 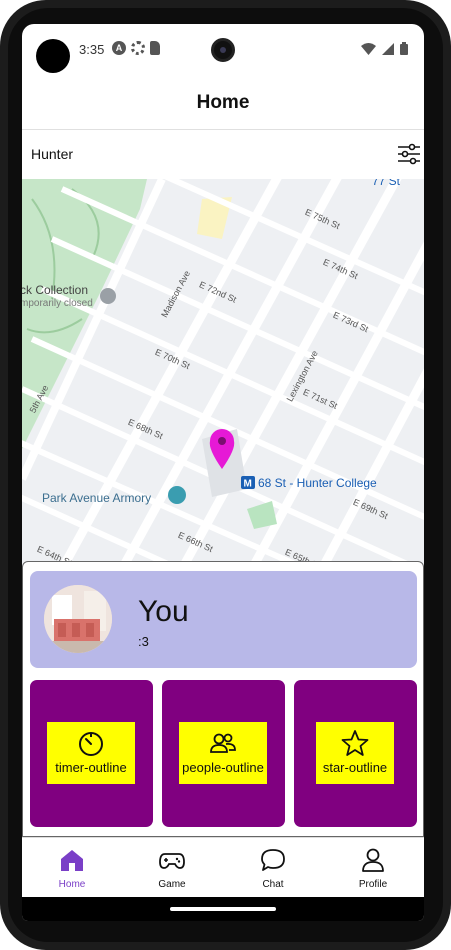 What do you see at coordinates (92, 49) in the screenshot?
I see `status-time: 3:35` at bounding box center [92, 49].